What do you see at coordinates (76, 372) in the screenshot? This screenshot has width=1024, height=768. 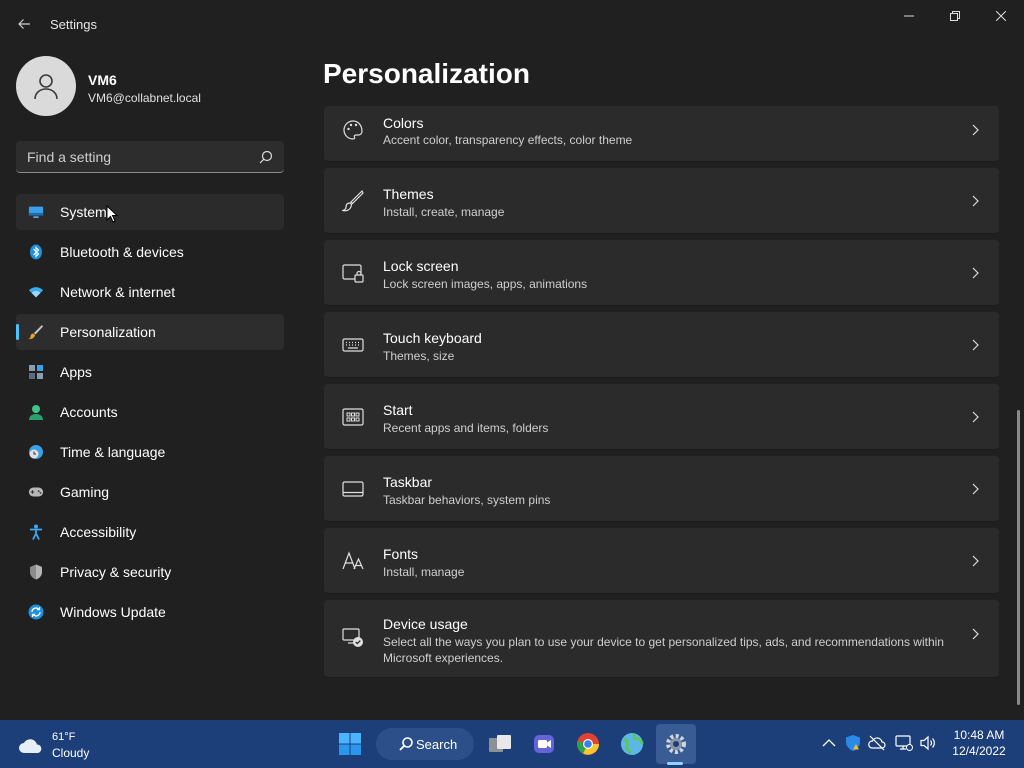 I see `sidebar-item-label: Apps` at bounding box center [76, 372].